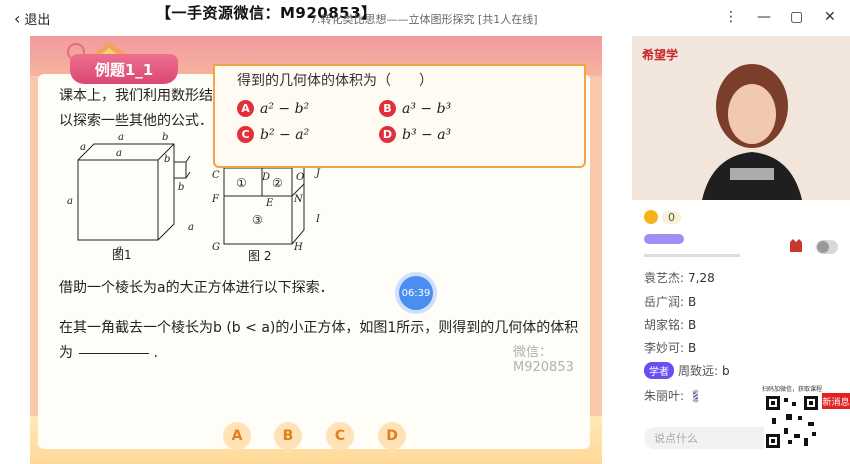 This screenshot has height=464, width=850. I want to click on paragraph-1: 借助一个棱长为a的大正方体进行以下探索．, so click(196, 288).